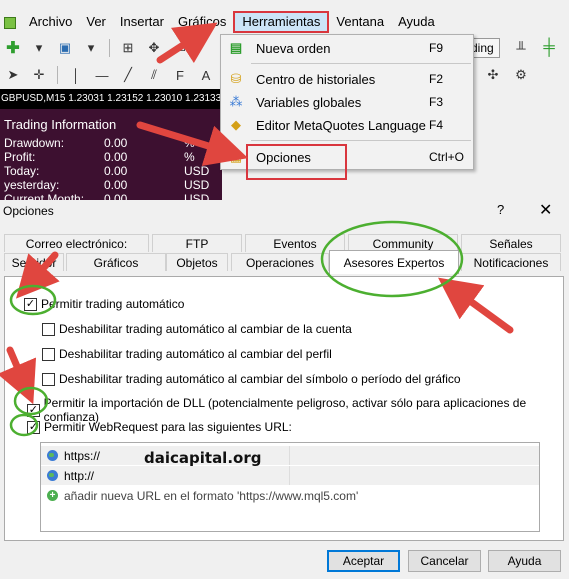  What do you see at coordinates (347, 125) in the screenshot?
I see `menu-item-metaeditor: ◆ Editor MetaQuotes Language F4` at bounding box center [347, 125].